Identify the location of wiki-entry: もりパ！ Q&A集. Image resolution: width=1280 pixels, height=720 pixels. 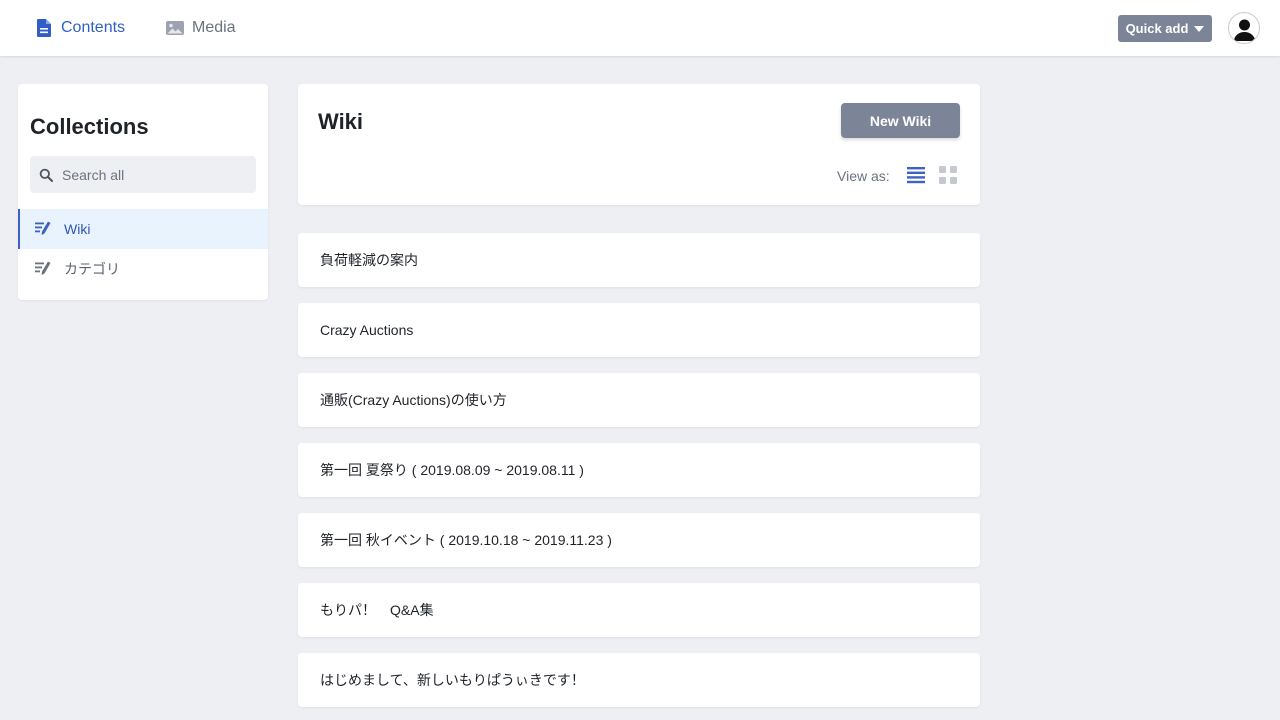
(639, 610).